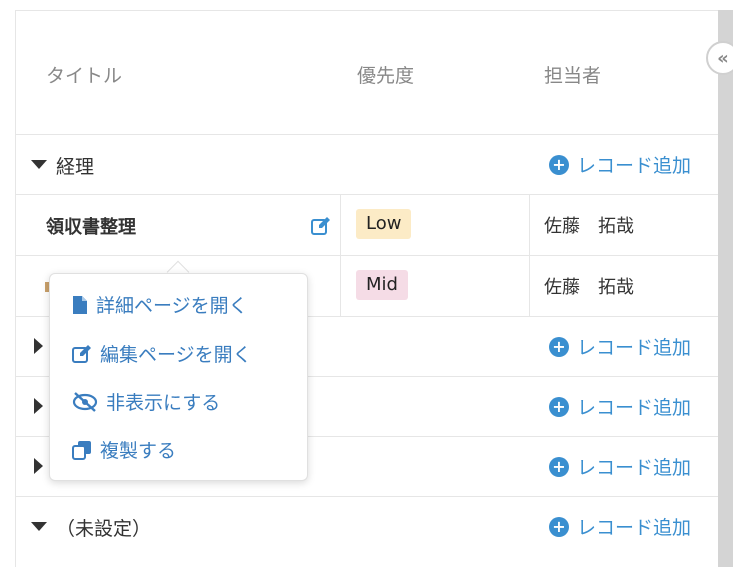 The image size is (733, 567). What do you see at coordinates (723, 58) in the screenshot?
I see `double-chevron-left-icon: «` at bounding box center [723, 58].